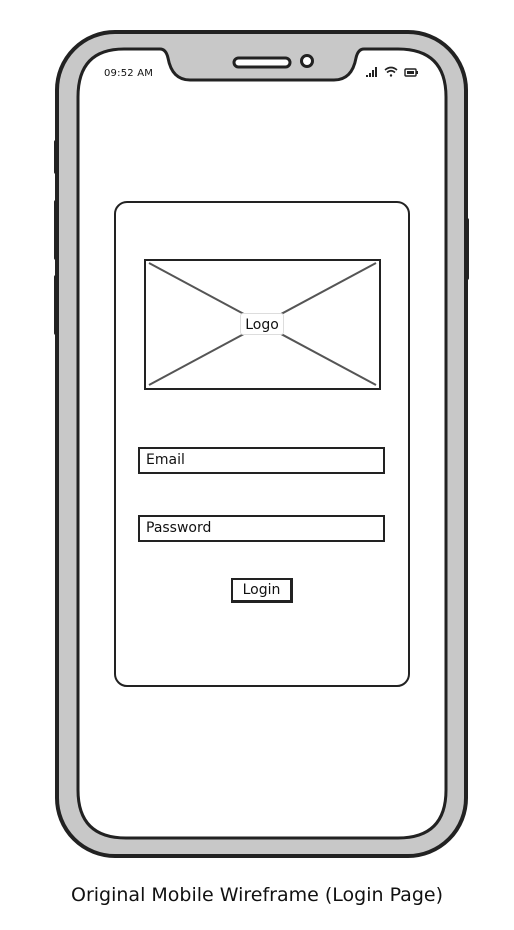  I want to click on wifi-icon, so click(391, 71).